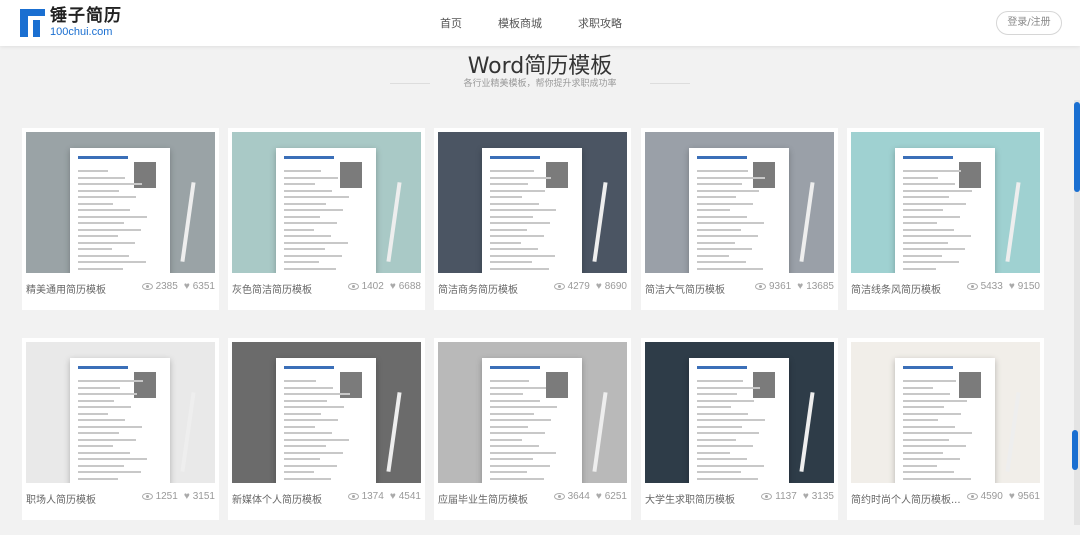  I want to click on template-card: 大学生求职简历模板 1137 ♥ 3135, so click(739, 429).